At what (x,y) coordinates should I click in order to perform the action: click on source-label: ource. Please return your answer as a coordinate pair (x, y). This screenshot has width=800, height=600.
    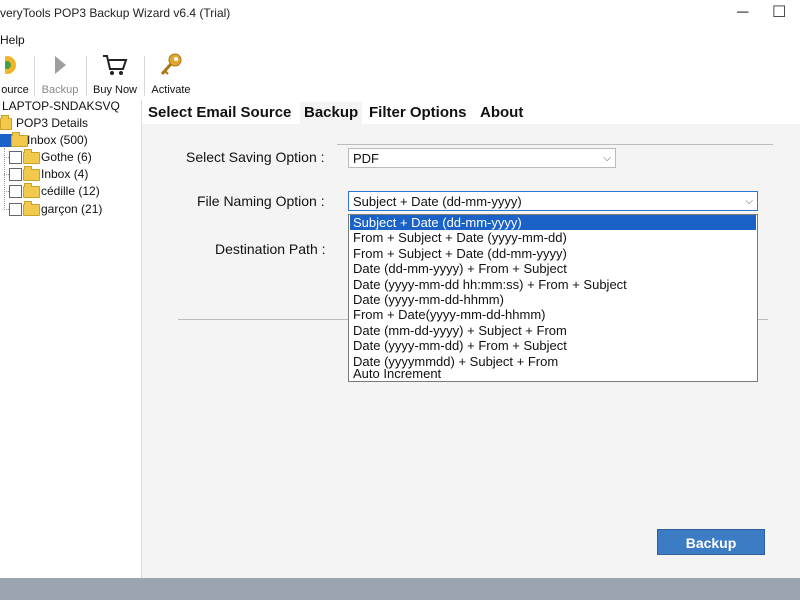
    Looking at the image, I should click on (15, 90).